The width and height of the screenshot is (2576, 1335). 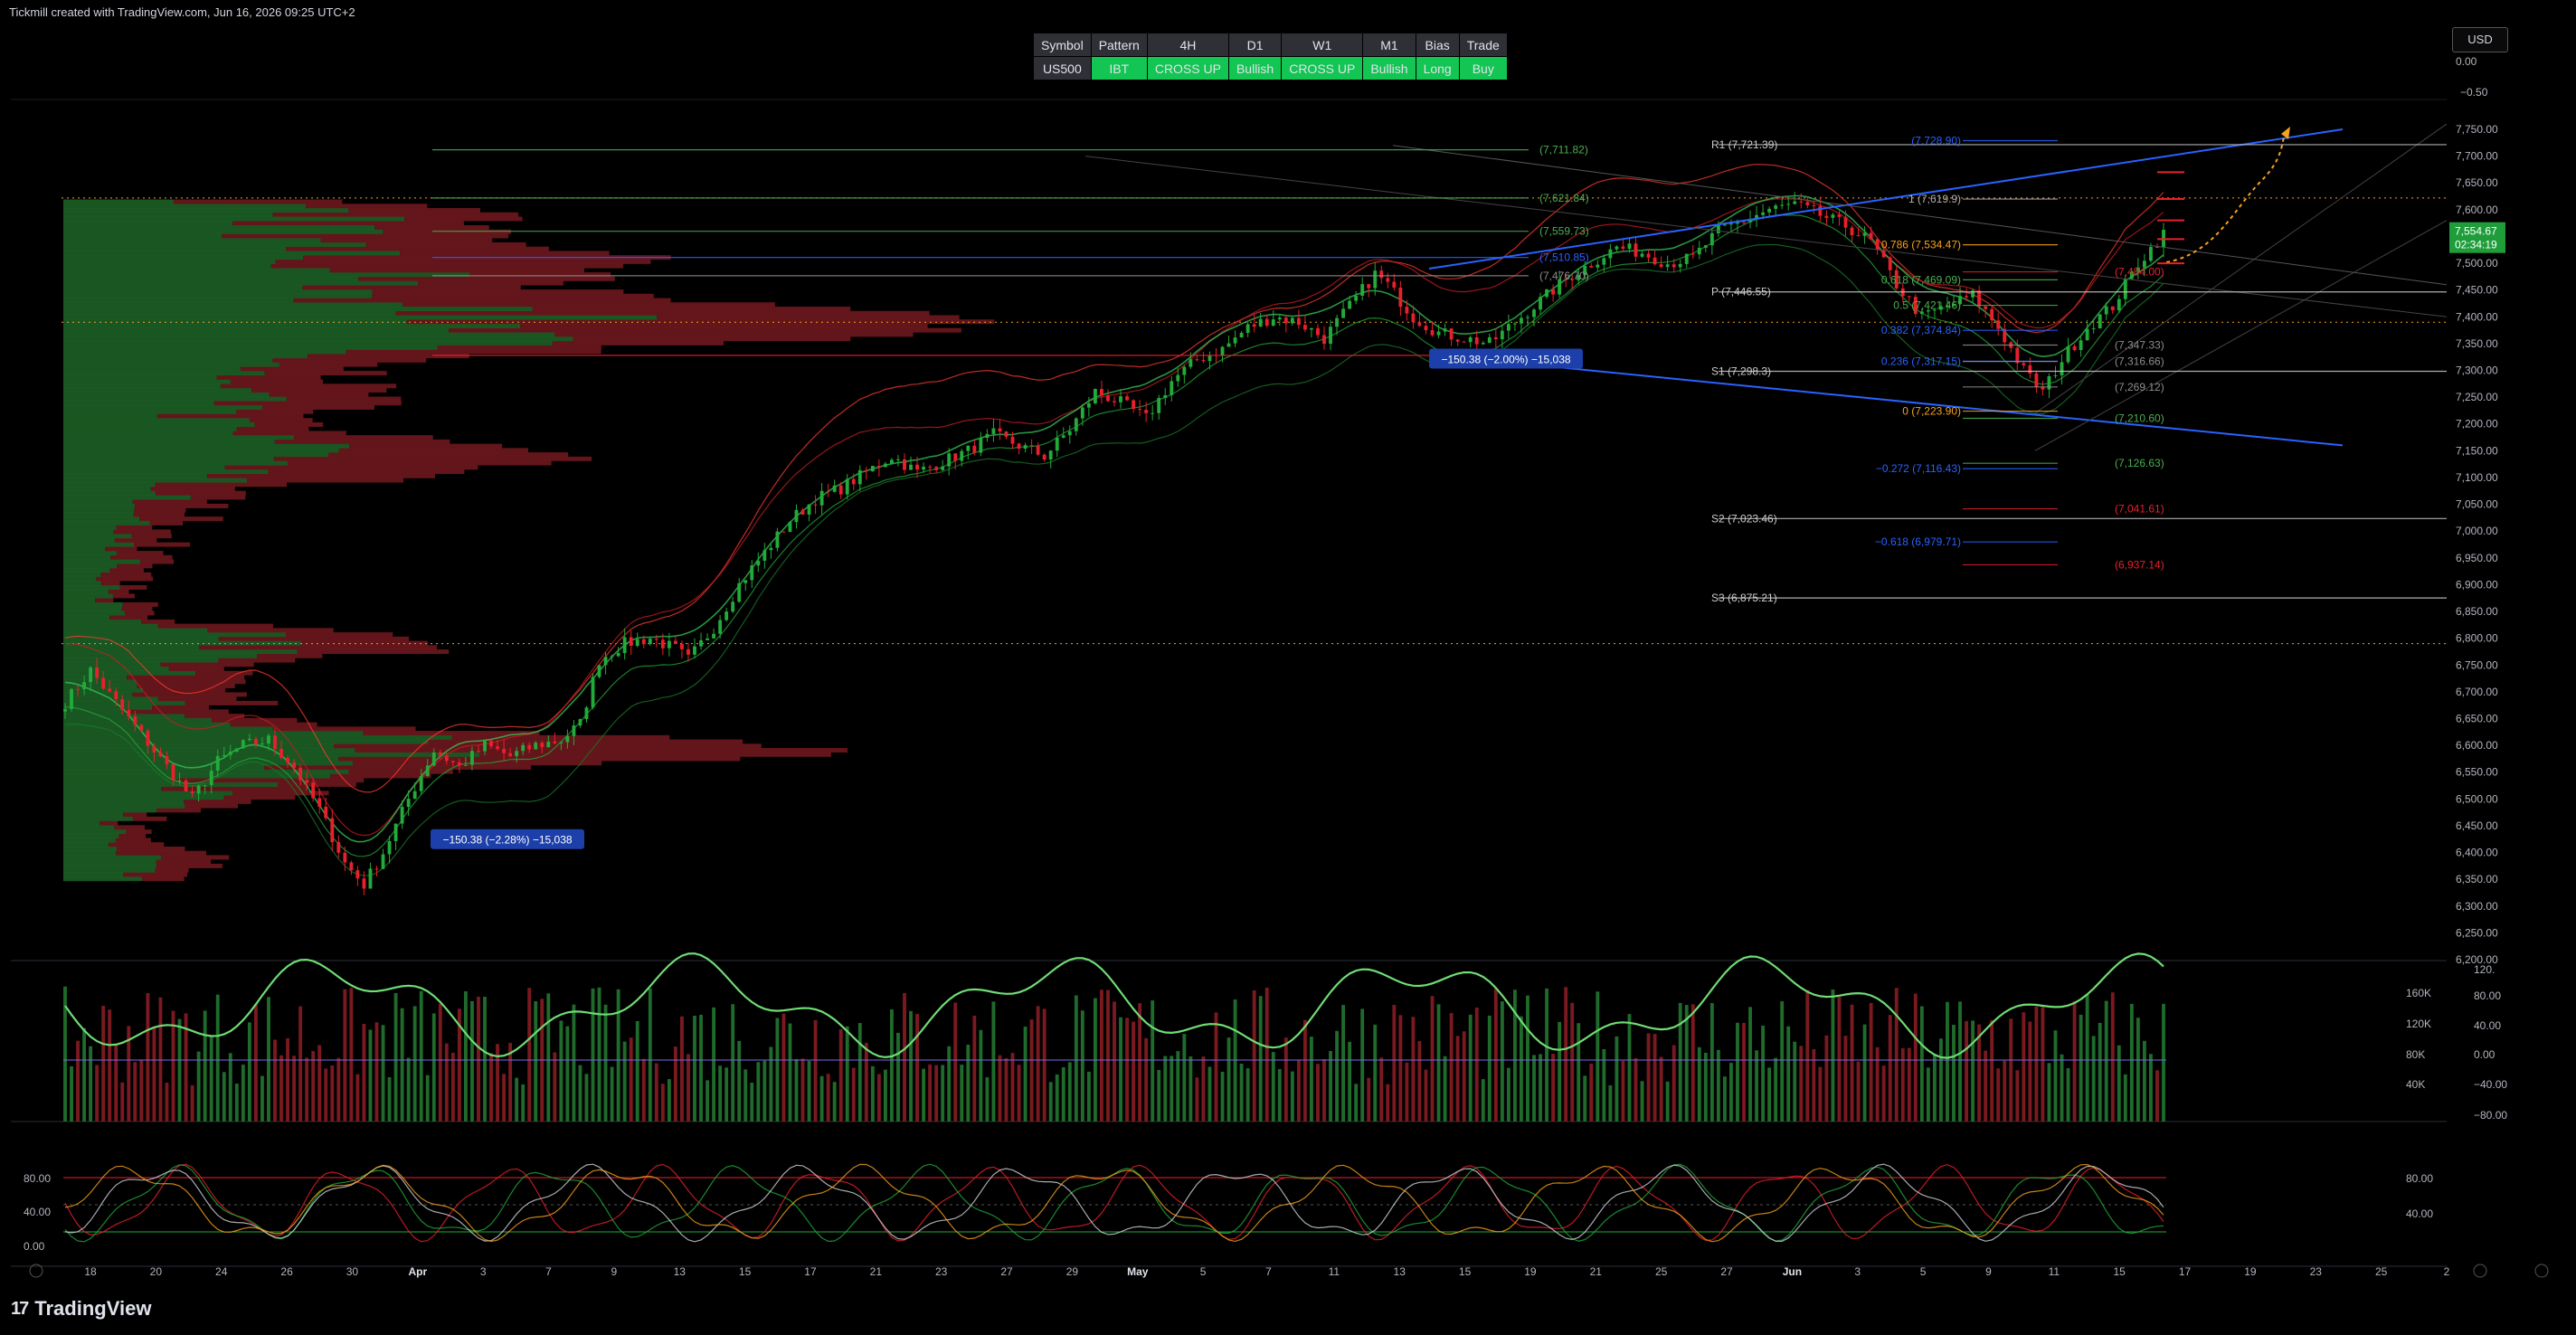 I want to click on price-axis-tick: 7,300.00, so click(x=2477, y=371).